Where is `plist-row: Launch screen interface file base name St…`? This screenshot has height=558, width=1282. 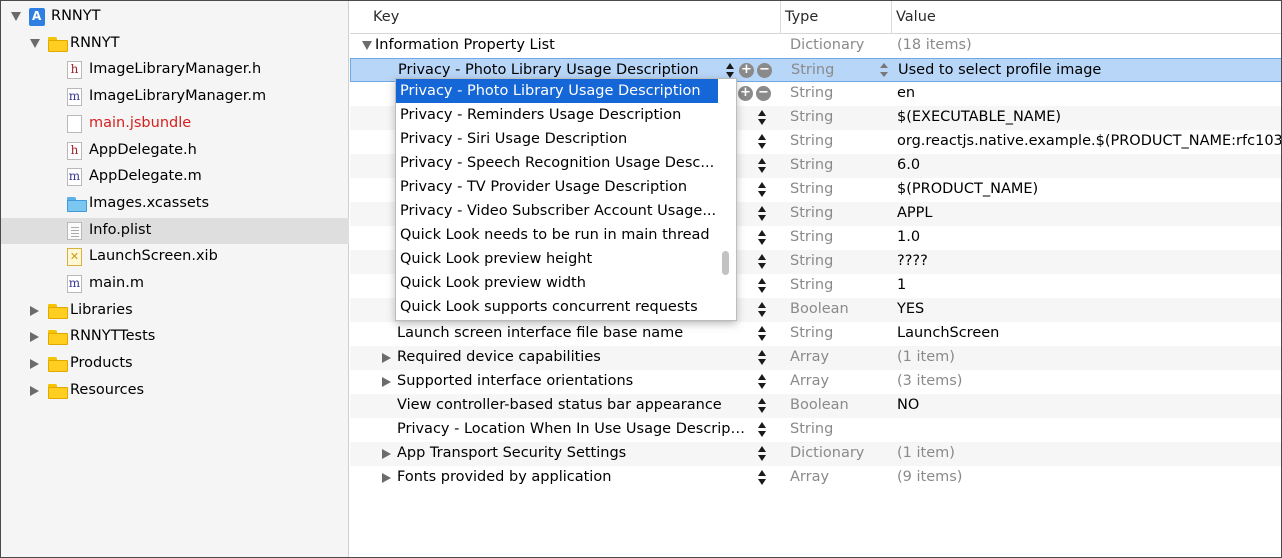 plist-row: Launch screen interface file base name St… is located at coordinates (815, 334).